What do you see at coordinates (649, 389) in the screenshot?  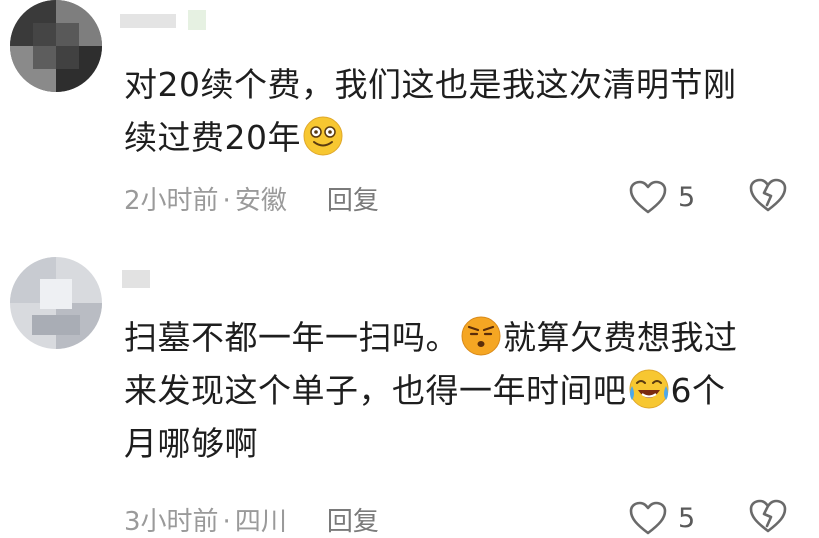 I see `crying-laughing-face-emoji` at bounding box center [649, 389].